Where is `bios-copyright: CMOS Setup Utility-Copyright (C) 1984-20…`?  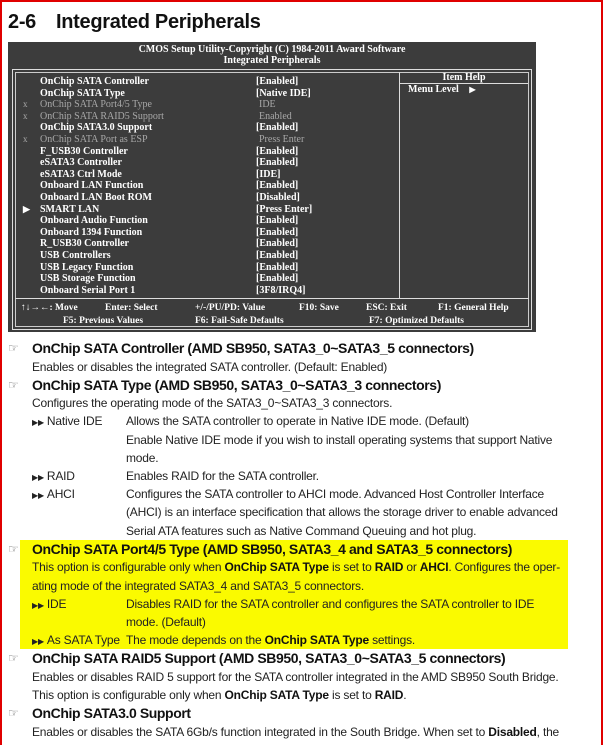 bios-copyright: CMOS Setup Utility-Copyright (C) 1984-20… is located at coordinates (272, 49).